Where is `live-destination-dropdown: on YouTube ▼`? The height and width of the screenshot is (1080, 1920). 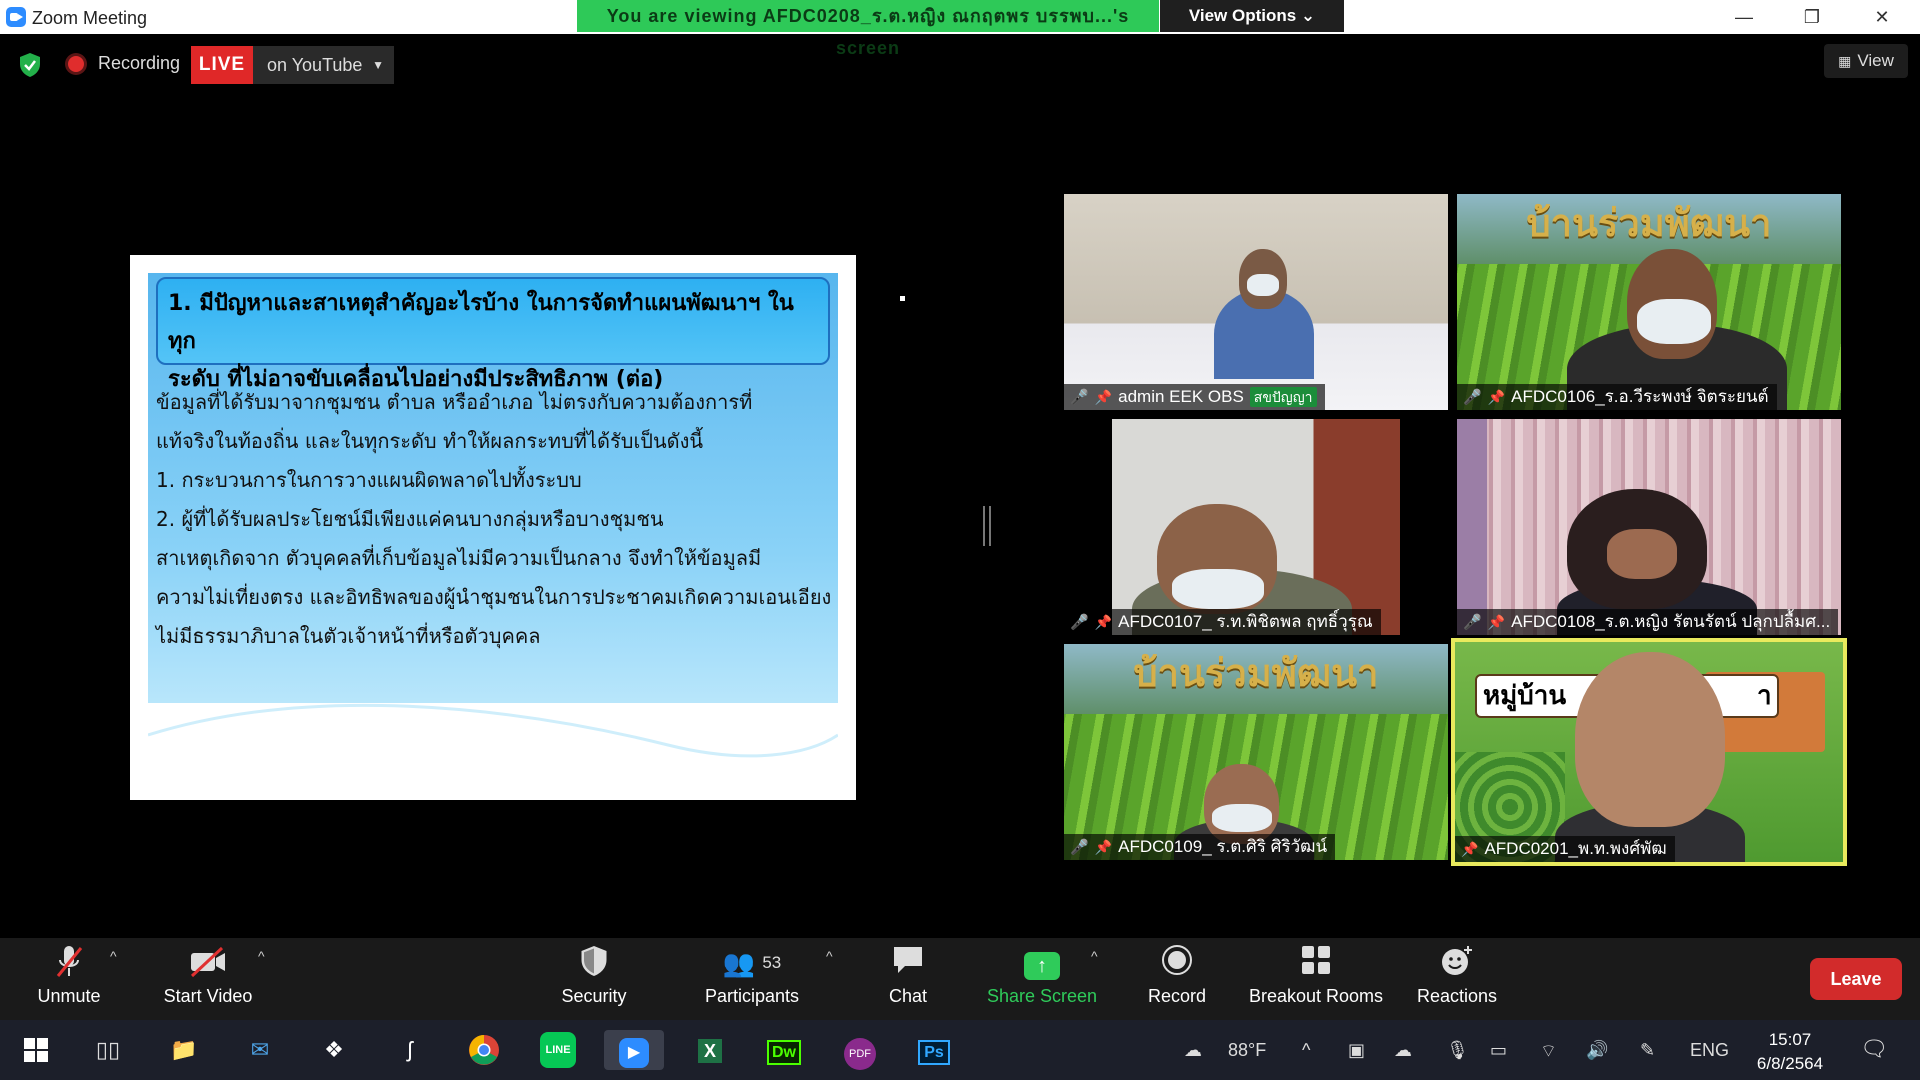
live-destination-dropdown: on YouTube ▼ is located at coordinates (323, 65).